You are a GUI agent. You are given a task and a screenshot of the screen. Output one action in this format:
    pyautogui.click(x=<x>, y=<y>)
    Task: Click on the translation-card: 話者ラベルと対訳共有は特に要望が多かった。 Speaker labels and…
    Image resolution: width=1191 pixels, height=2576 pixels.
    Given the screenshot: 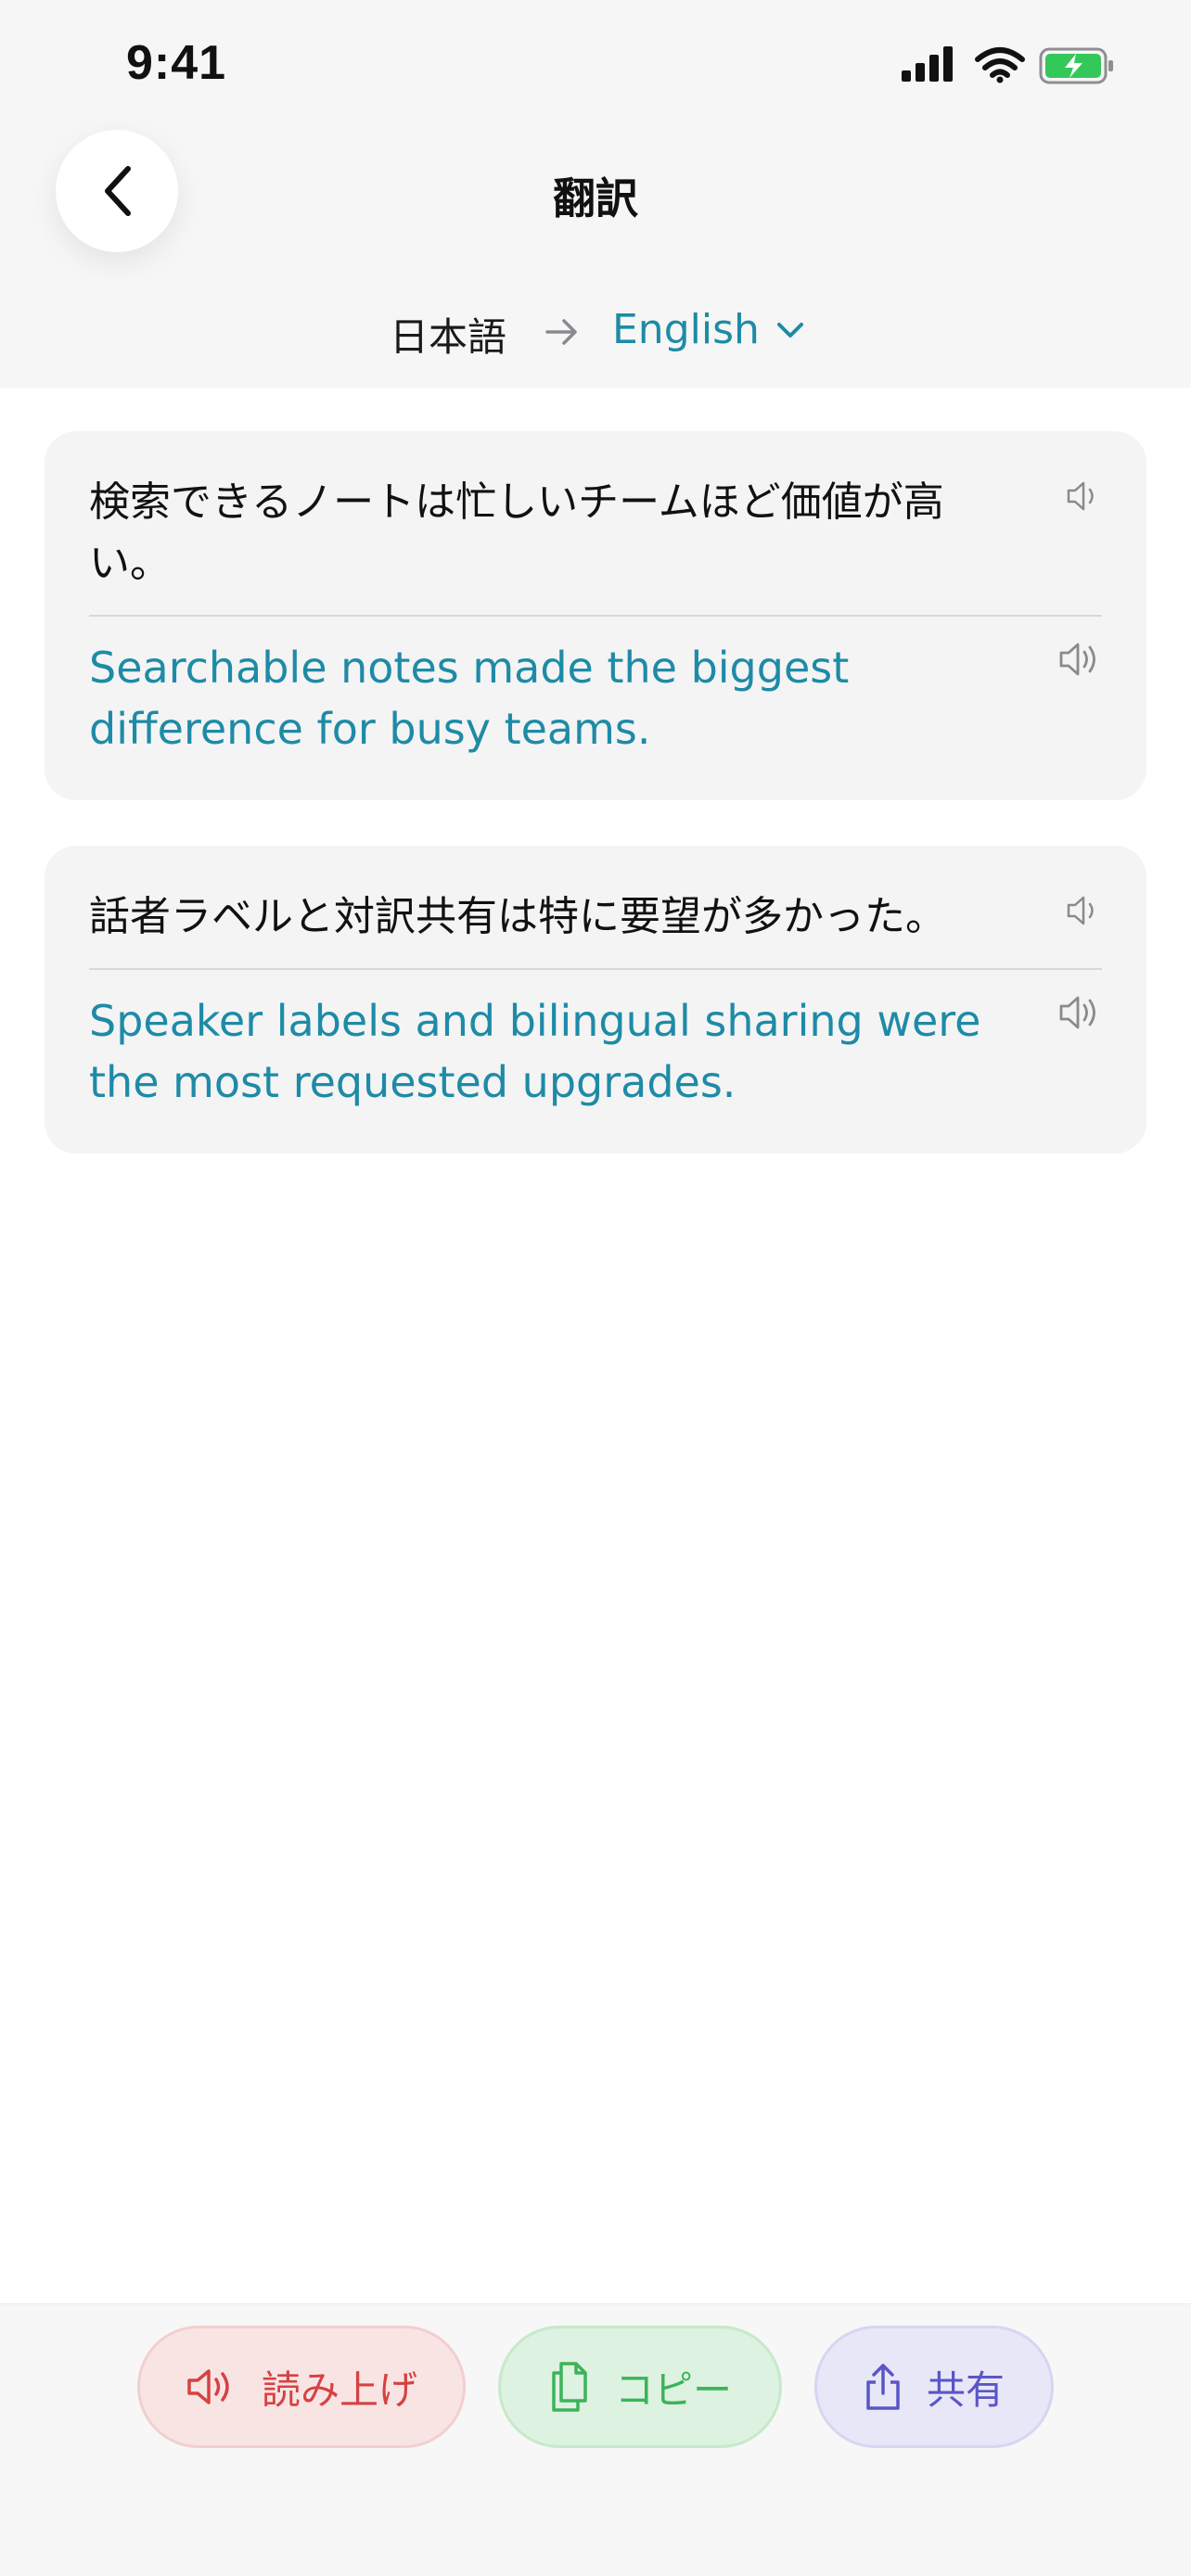 What is the action you would take?
    pyautogui.click(x=595, y=1000)
    